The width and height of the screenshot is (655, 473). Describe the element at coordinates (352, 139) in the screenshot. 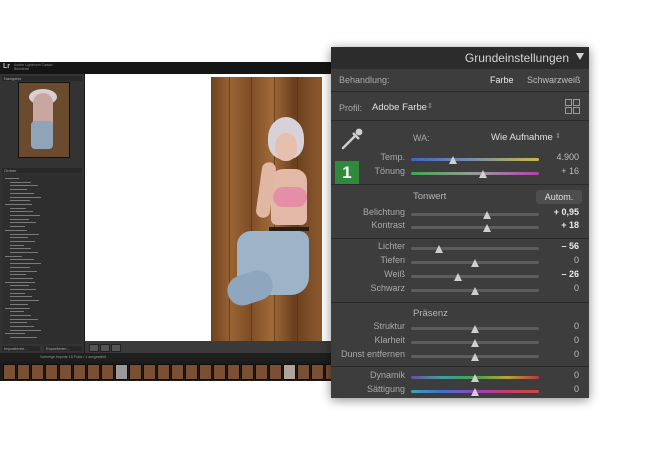

I see `eyedropper-icon` at that location.